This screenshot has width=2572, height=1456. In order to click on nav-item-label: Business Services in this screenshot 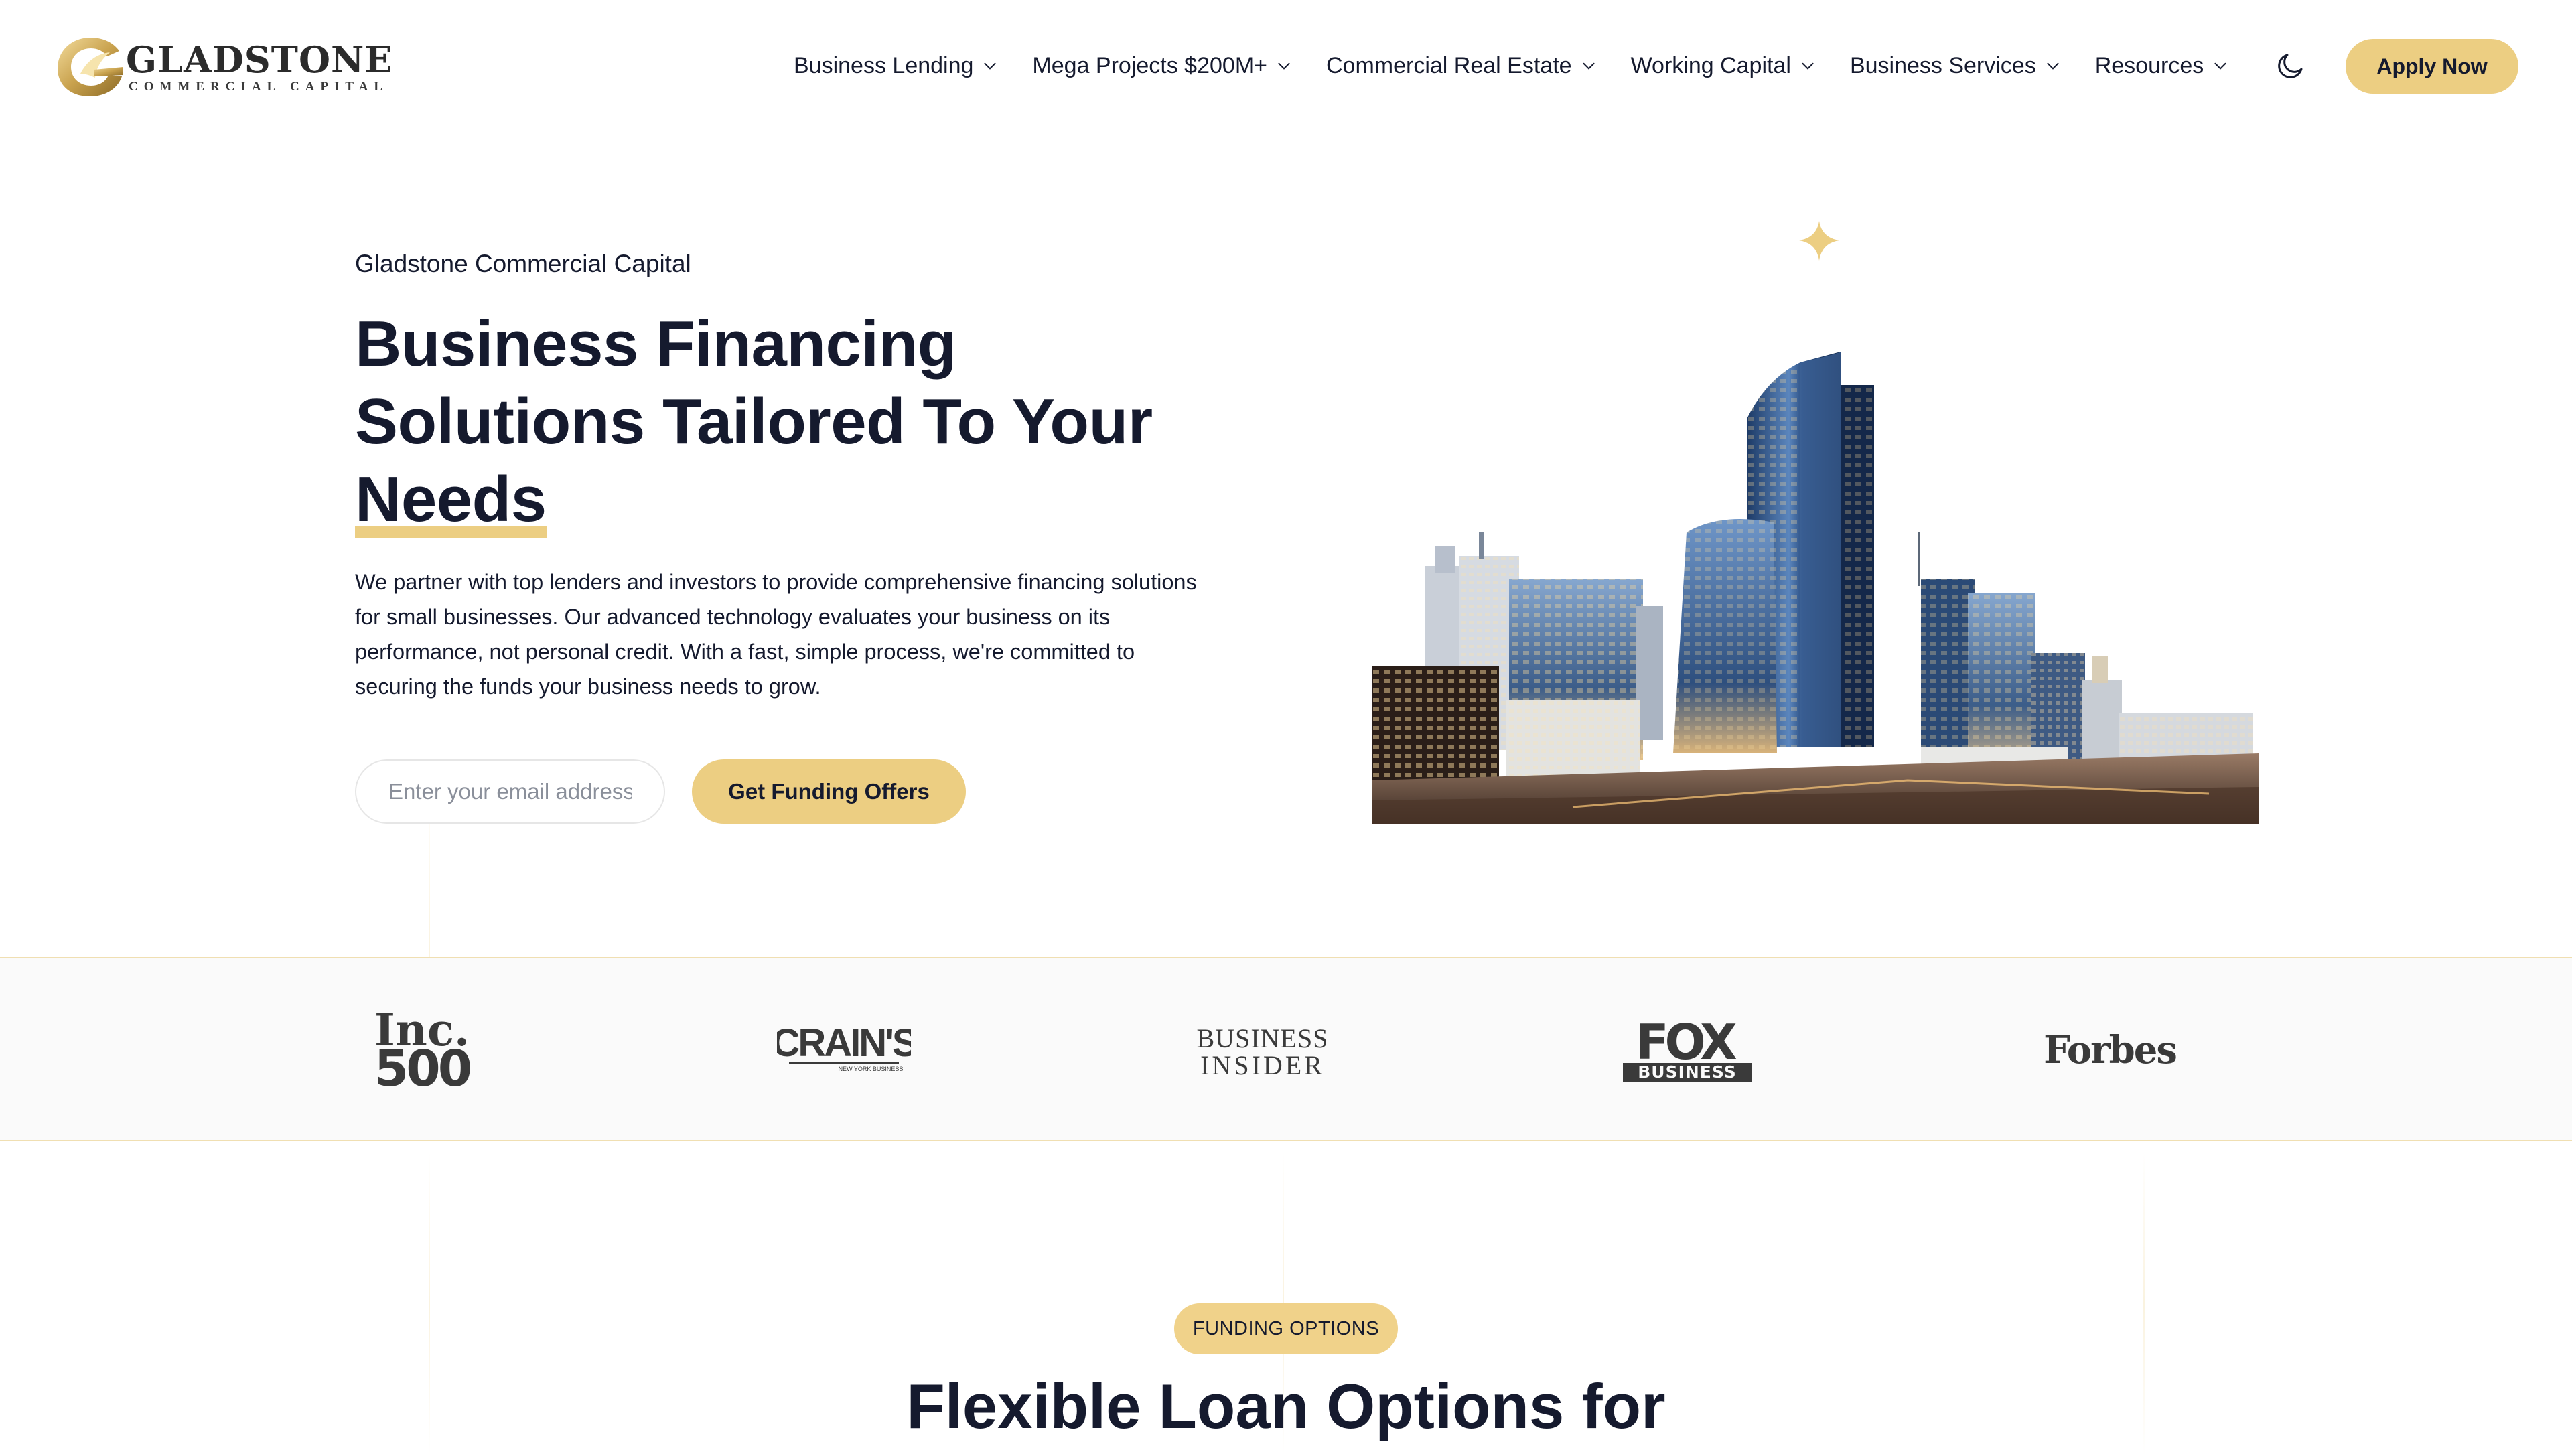, I will do `click(1942, 65)`.